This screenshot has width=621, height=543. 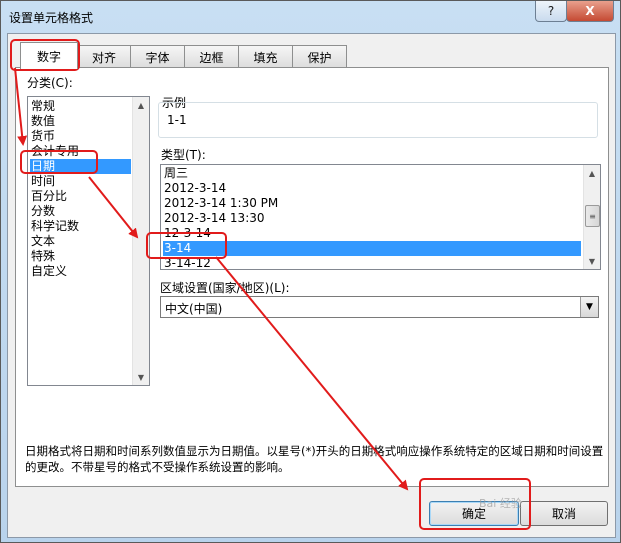 I want to click on watermark: Bai 经验, so click(x=500, y=503).